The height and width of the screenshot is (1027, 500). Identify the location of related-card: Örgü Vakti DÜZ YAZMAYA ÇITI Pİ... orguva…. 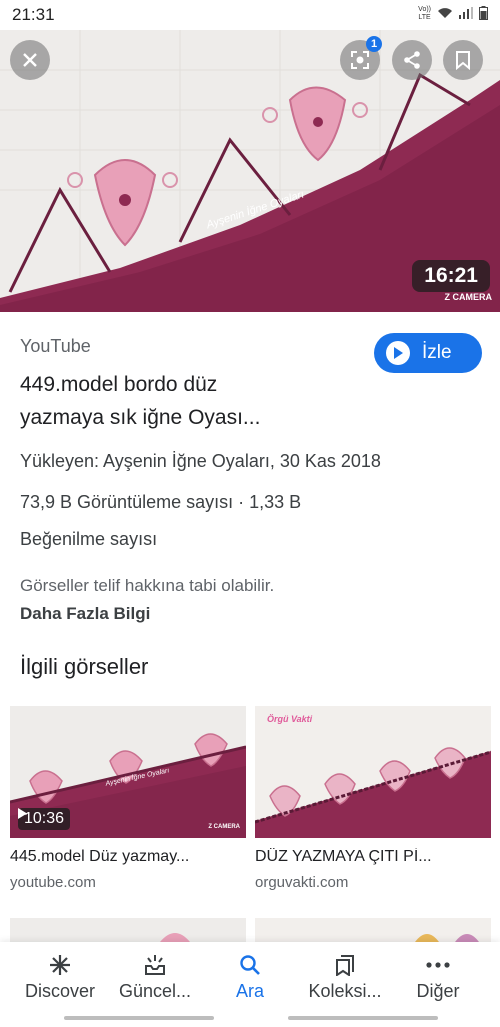
(373, 798).